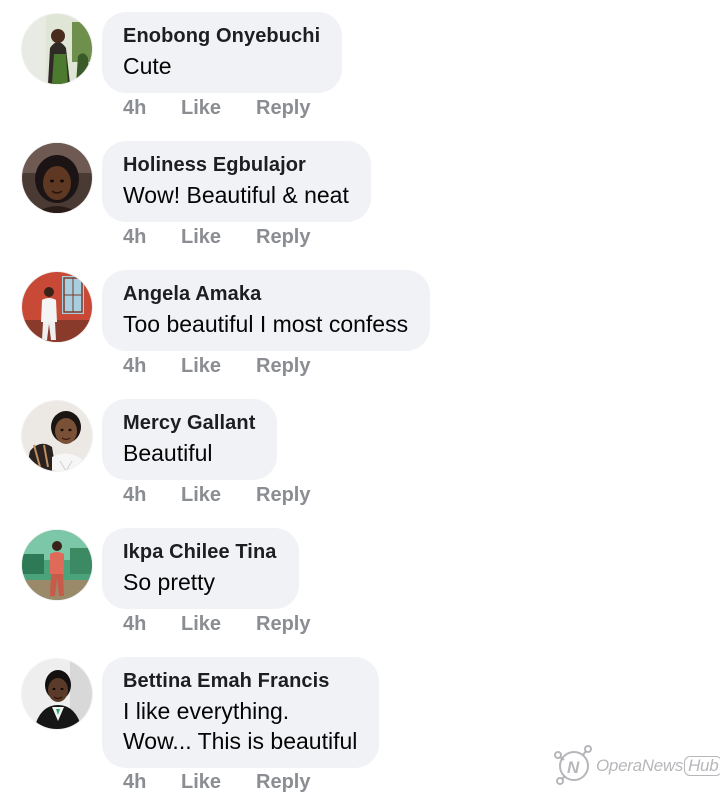 This screenshot has height=794, width=720. I want to click on comment-text-line: Cute, so click(147, 66).